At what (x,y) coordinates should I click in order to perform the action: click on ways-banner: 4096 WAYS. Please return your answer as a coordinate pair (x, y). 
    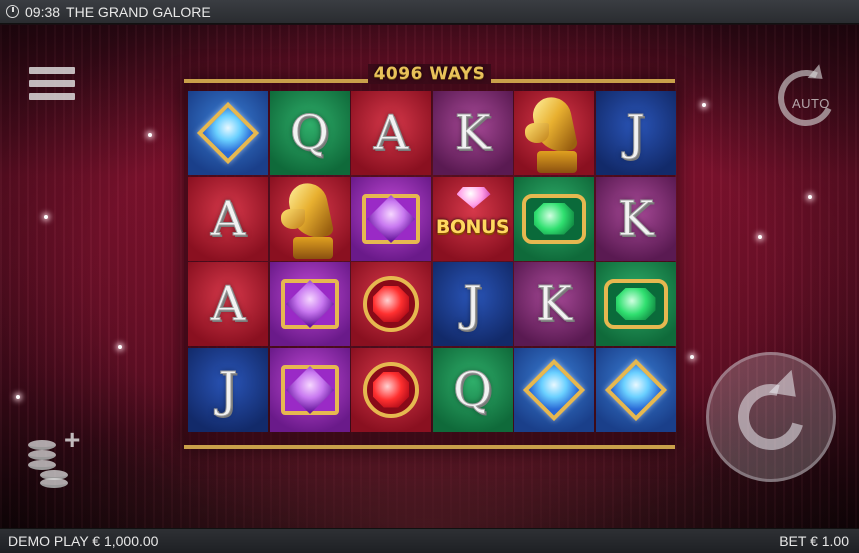
    Looking at the image, I should click on (429, 74).